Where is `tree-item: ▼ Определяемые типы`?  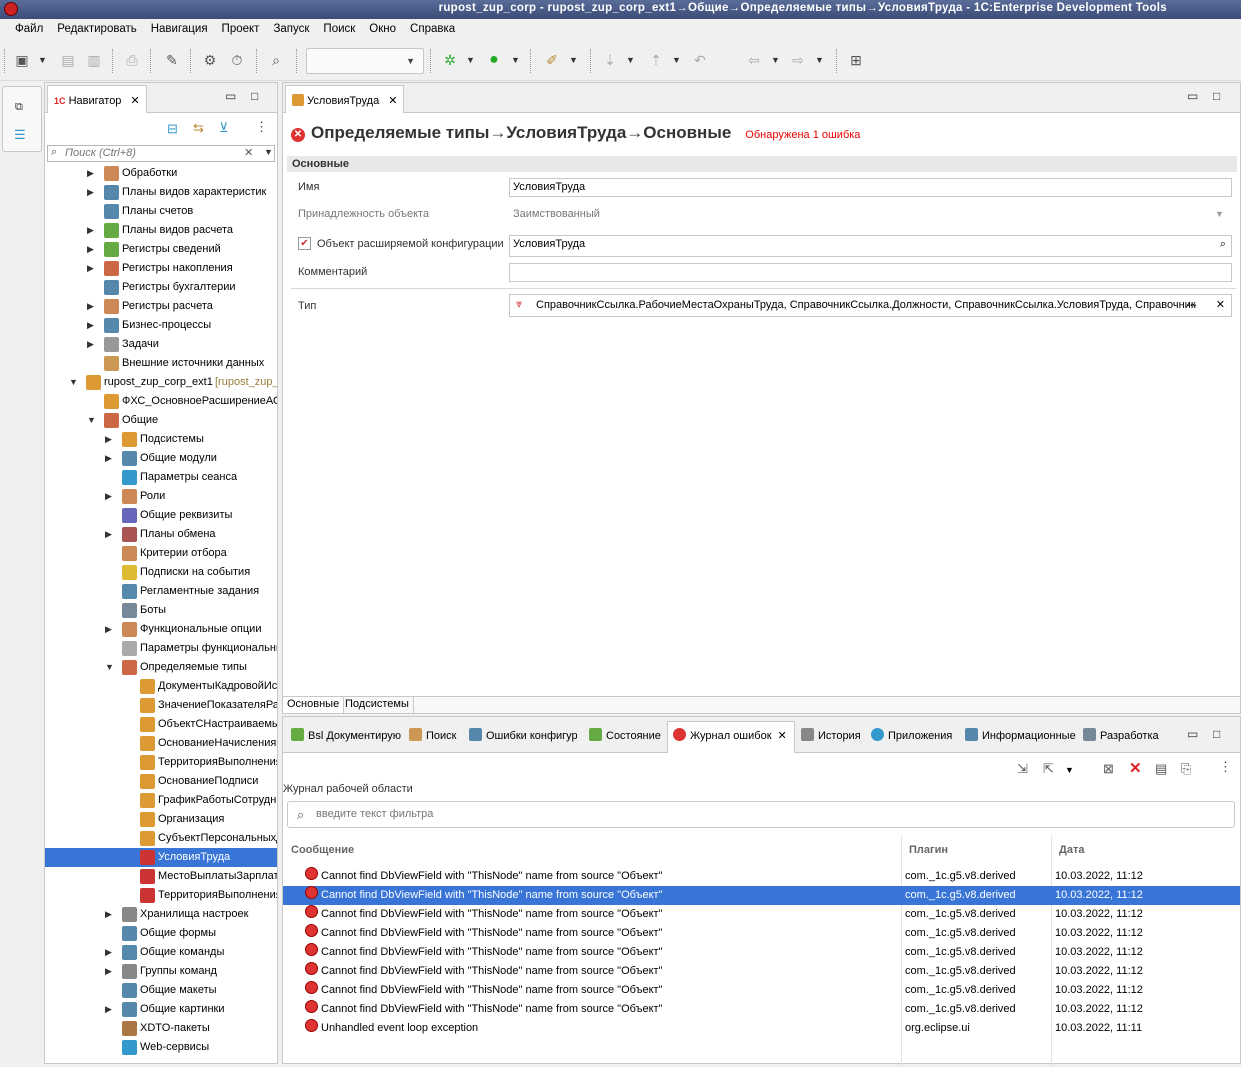
tree-item: ▼ Определяемые типы is located at coordinates (161, 667).